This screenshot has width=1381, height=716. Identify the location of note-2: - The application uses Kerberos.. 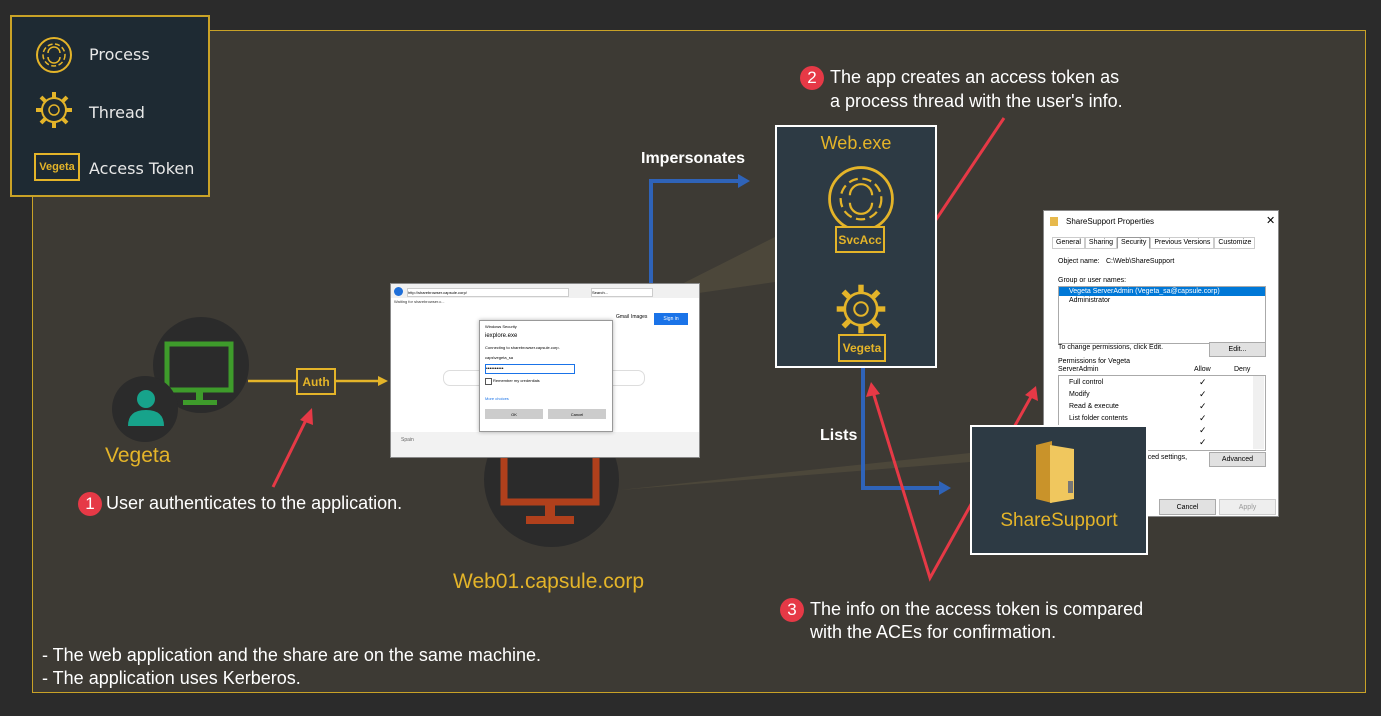
(171, 678).